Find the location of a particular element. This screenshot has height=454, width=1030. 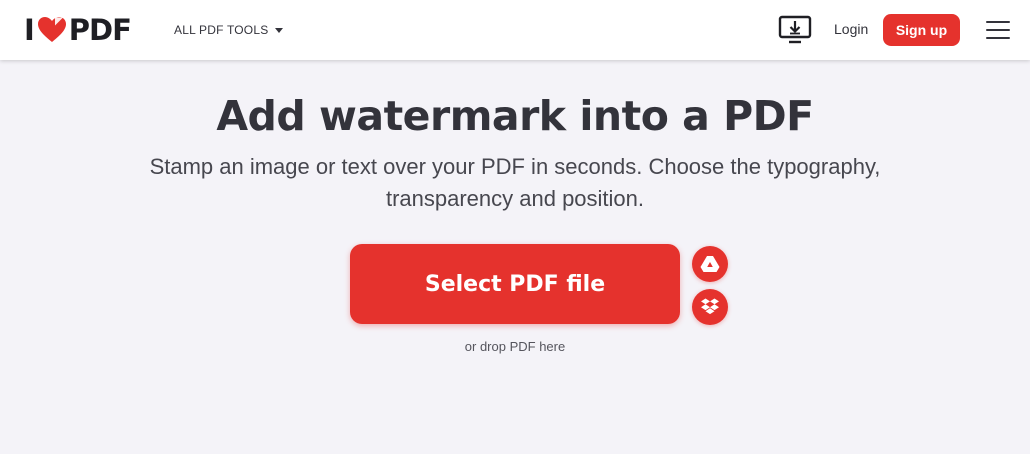

hamburger-menu-icon is located at coordinates (998, 30).